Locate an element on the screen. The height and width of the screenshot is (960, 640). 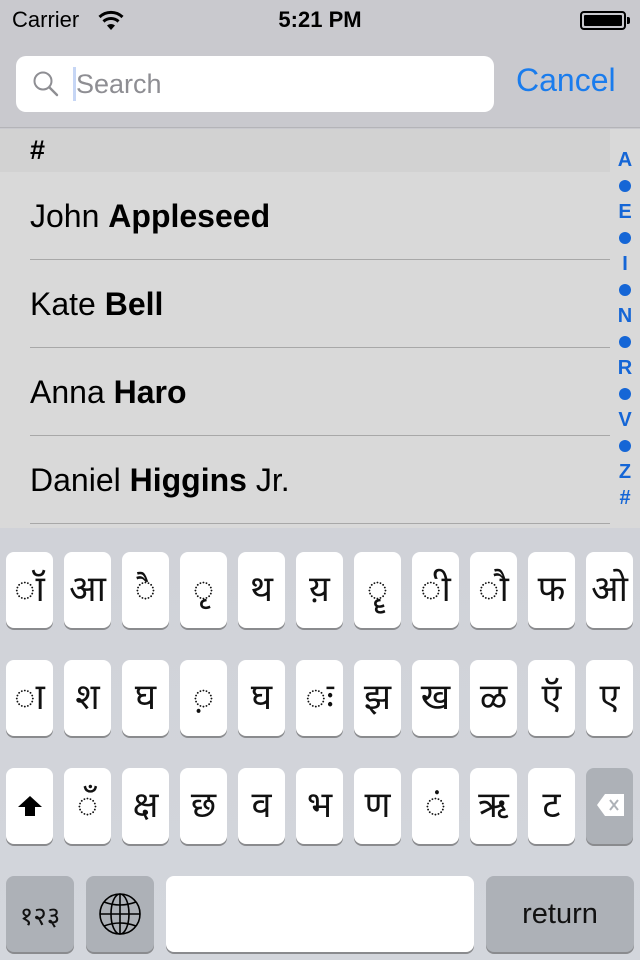
index-letter-hash: # is located at coordinates (625, 498).